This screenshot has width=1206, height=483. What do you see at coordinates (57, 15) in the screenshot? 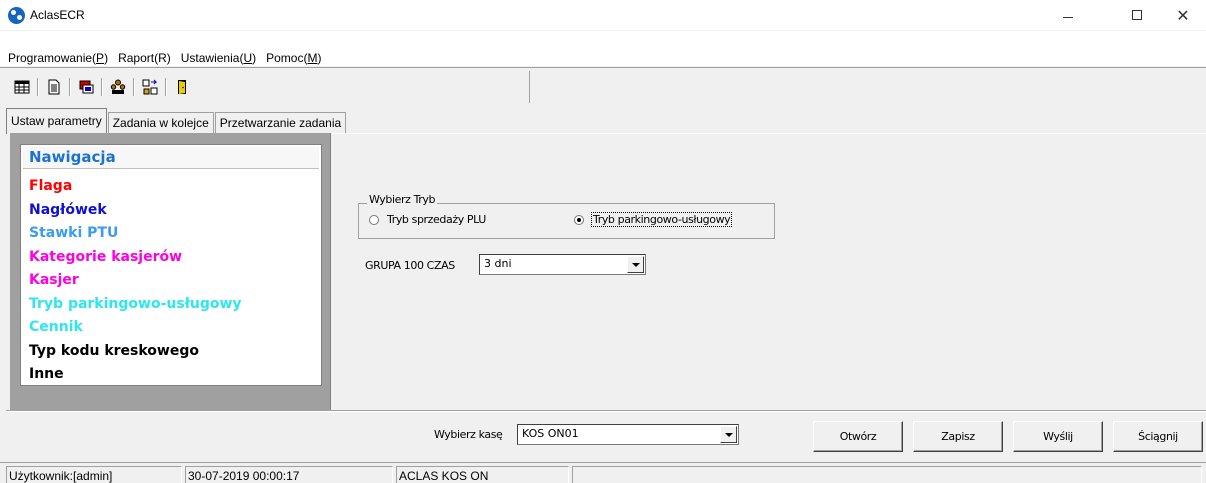
I see `window-title: AclasECR` at bounding box center [57, 15].